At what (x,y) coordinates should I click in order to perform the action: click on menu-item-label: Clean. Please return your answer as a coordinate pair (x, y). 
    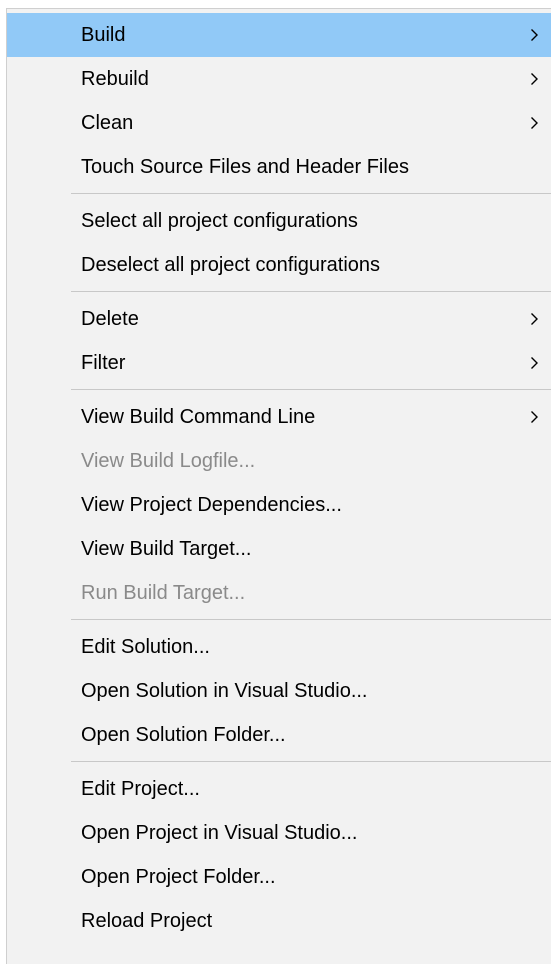
    Looking at the image, I should click on (107, 123).